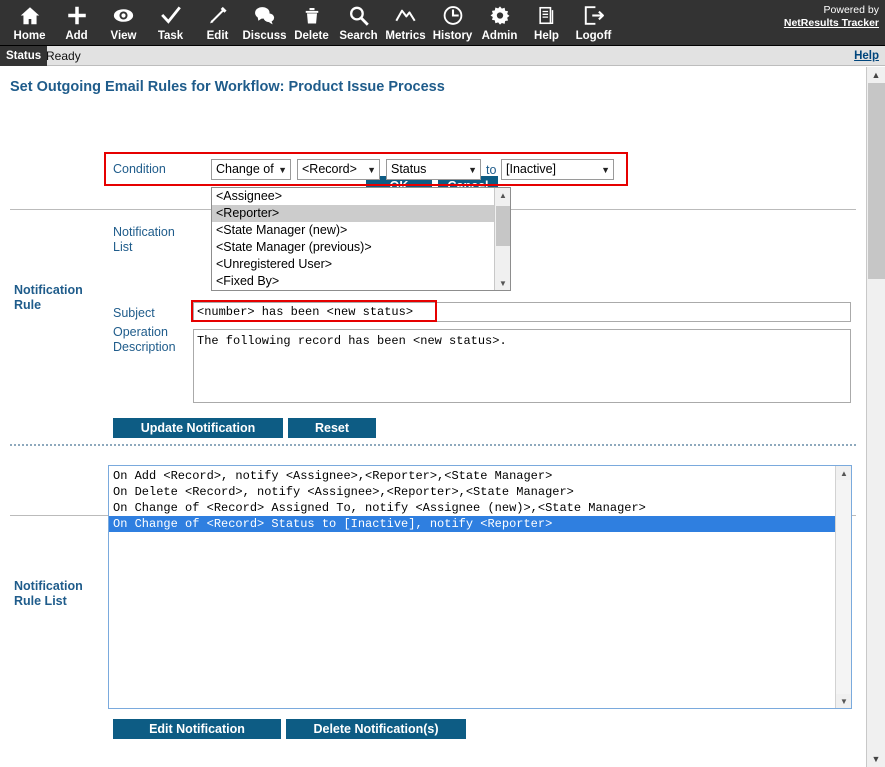  What do you see at coordinates (353, 281) in the screenshot?
I see `notification-list-item: <Fixed By>` at bounding box center [353, 281].